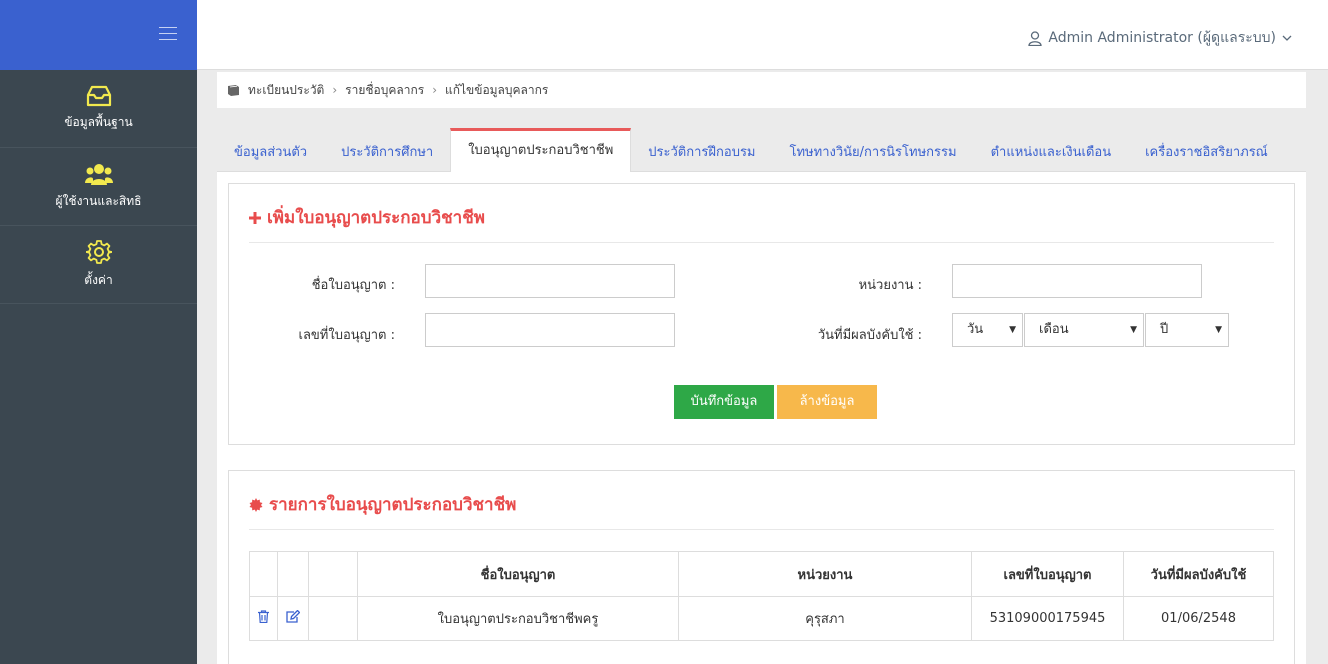  What do you see at coordinates (701, 151) in the screenshot?
I see `tab-training-history: ประวัติการฝึกอบรม` at bounding box center [701, 151].